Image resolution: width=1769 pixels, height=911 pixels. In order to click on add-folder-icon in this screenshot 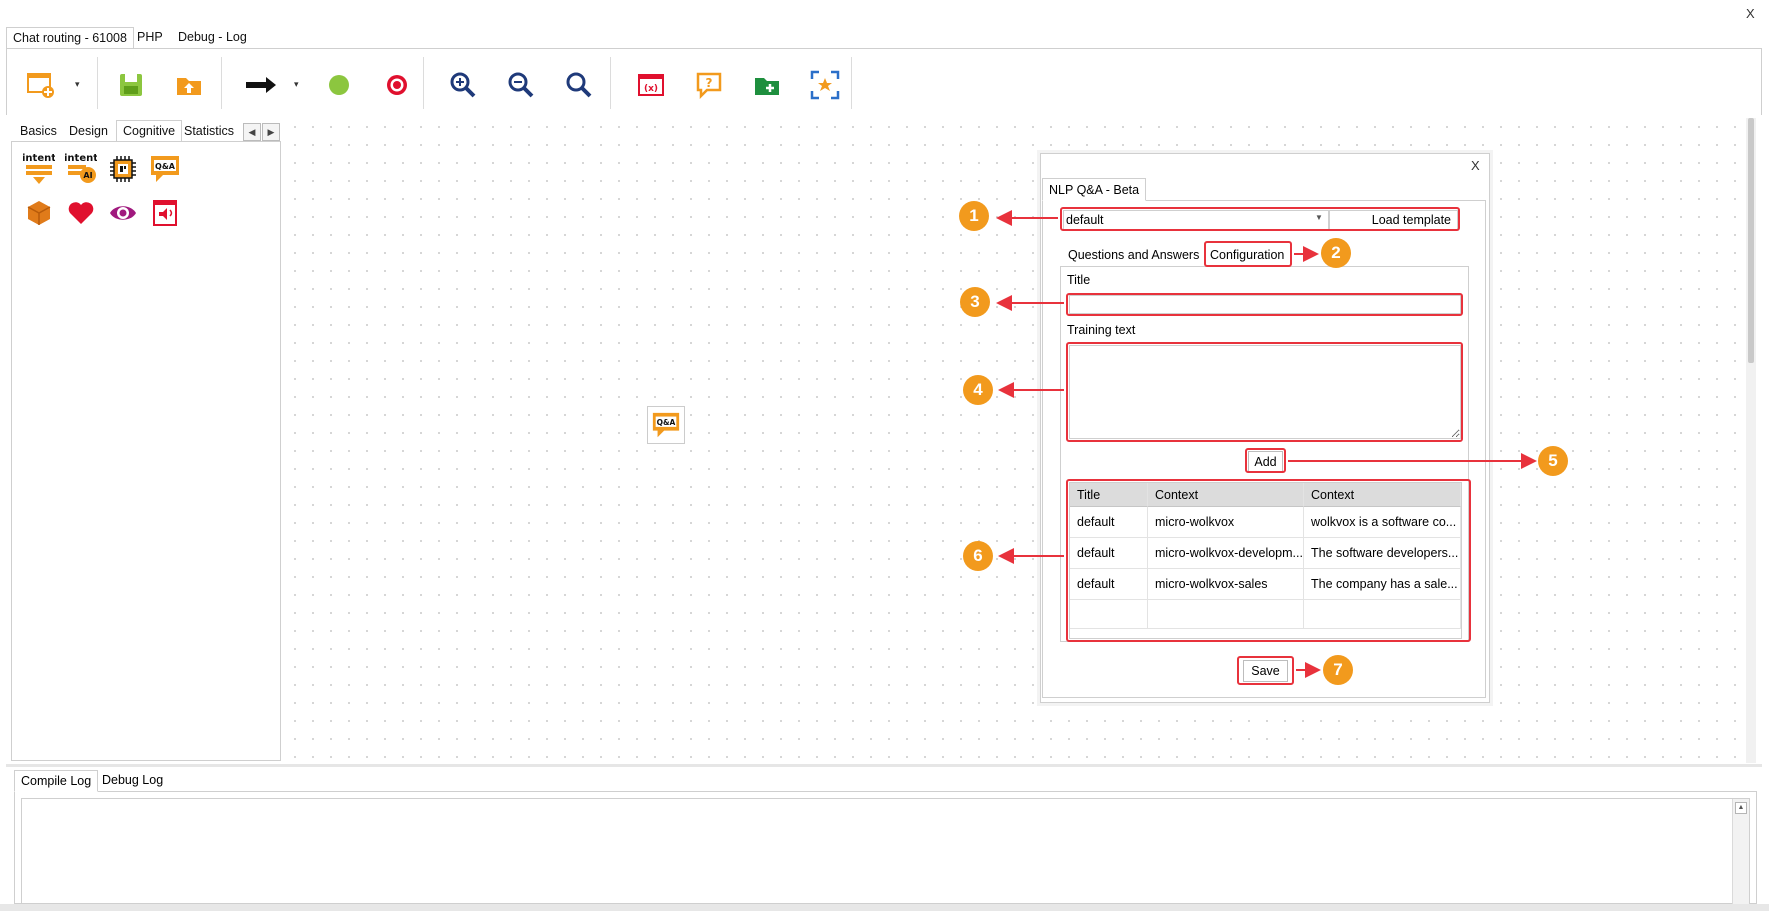, I will do `click(767, 85)`.